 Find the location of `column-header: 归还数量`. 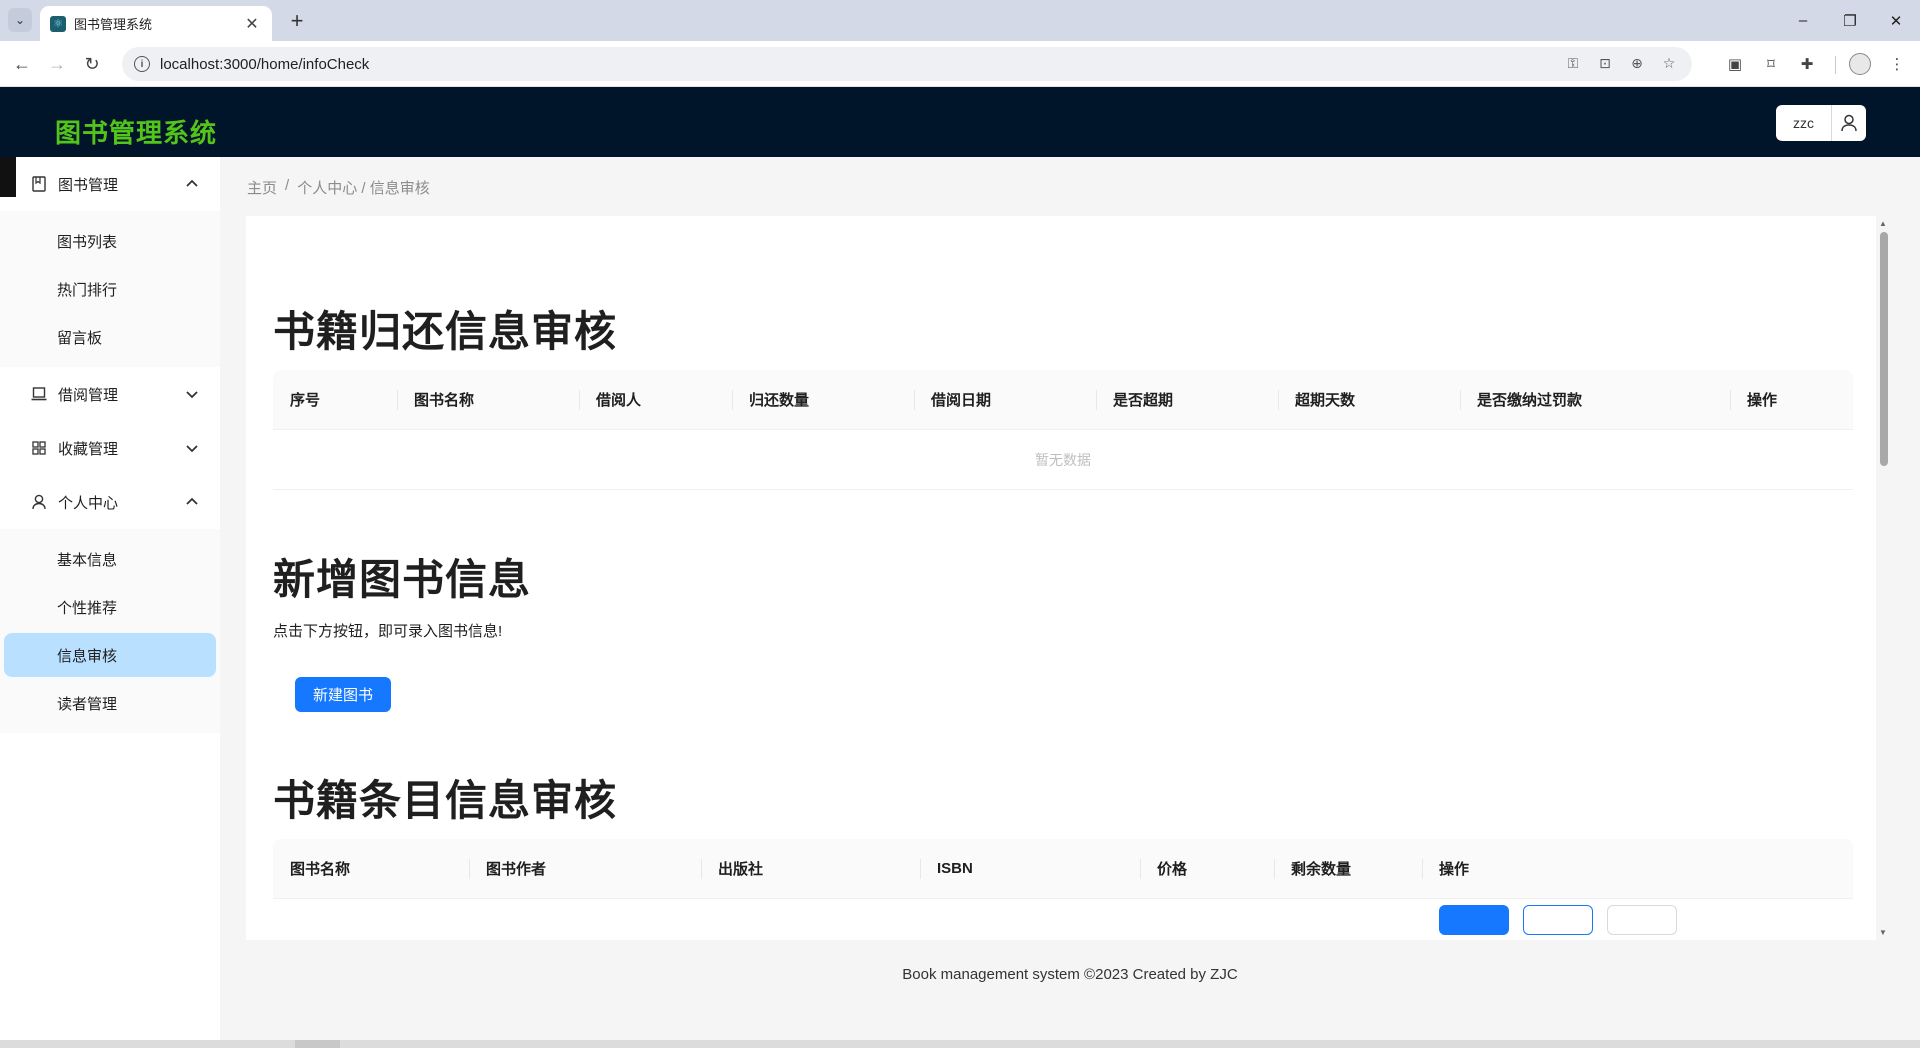

column-header: 归还数量 is located at coordinates (823, 399).